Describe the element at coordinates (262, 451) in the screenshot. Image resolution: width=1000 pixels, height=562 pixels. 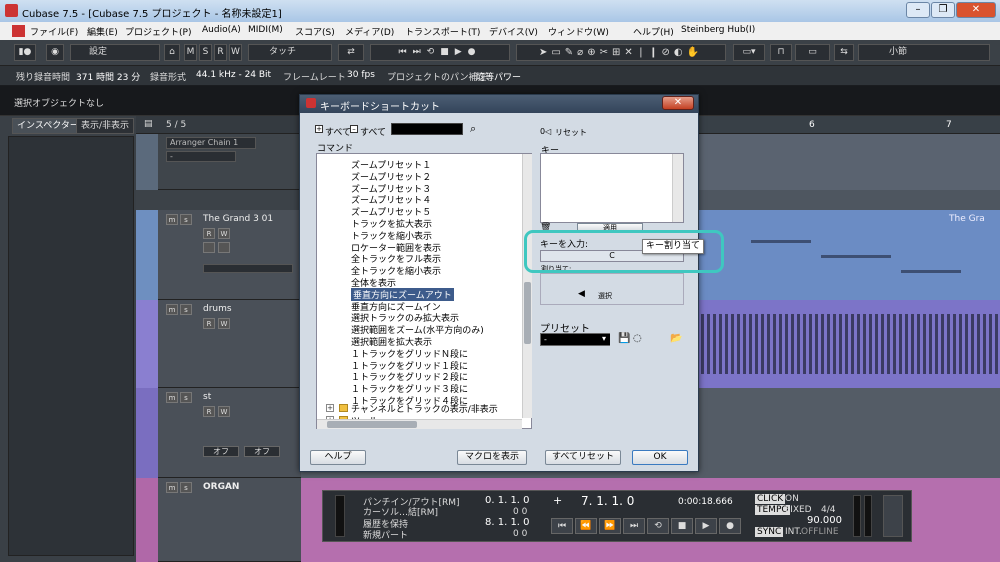
I see `output-routing-off: オフ` at that location.